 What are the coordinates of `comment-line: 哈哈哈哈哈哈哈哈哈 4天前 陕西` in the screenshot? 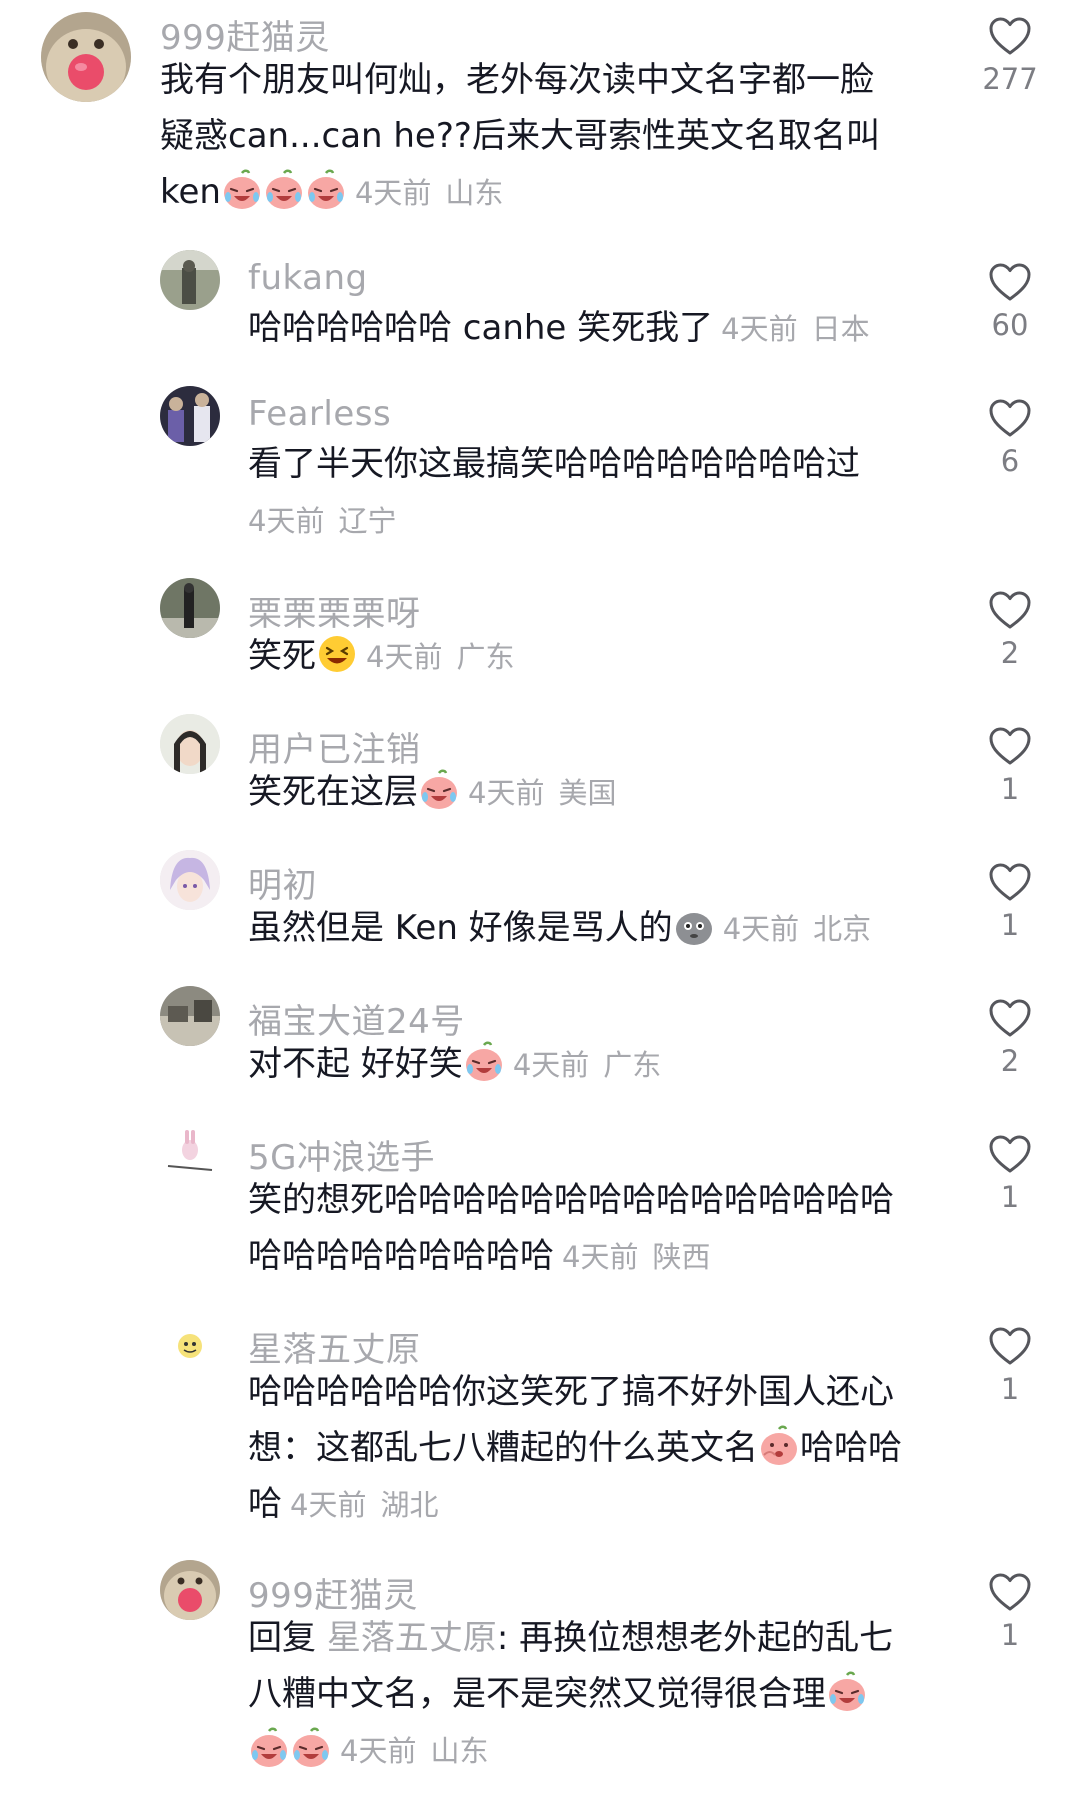 It's located at (571, 1256).